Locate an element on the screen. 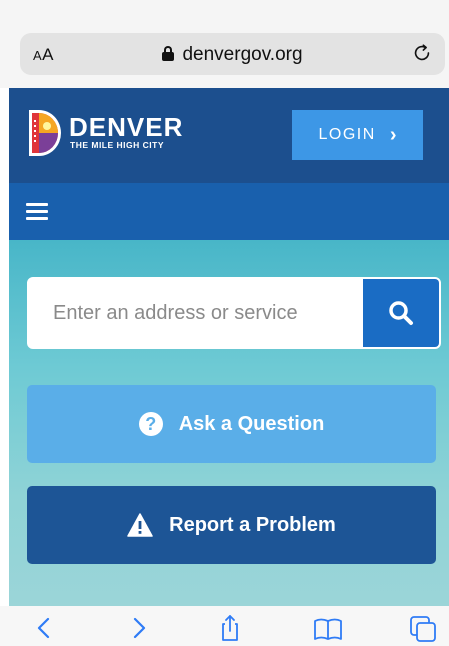 The height and width of the screenshot is (646, 449). bookmarks-icon is located at coordinates (328, 628).